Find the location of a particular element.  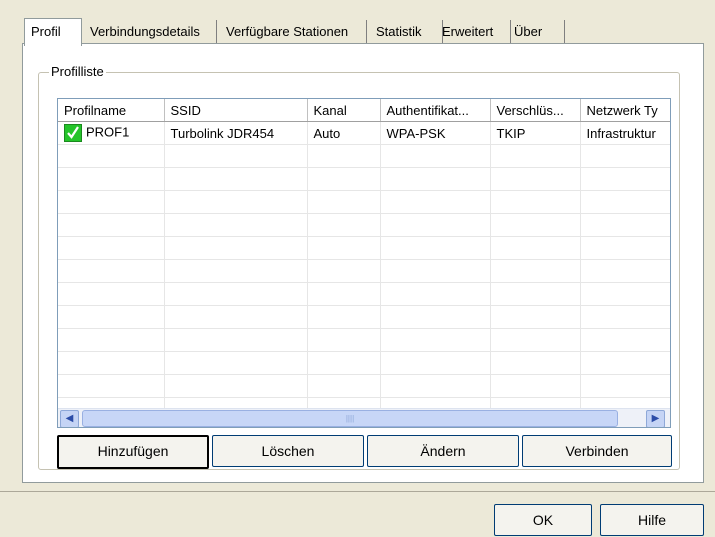

tab-ueber: Über is located at coordinates (536, 31).